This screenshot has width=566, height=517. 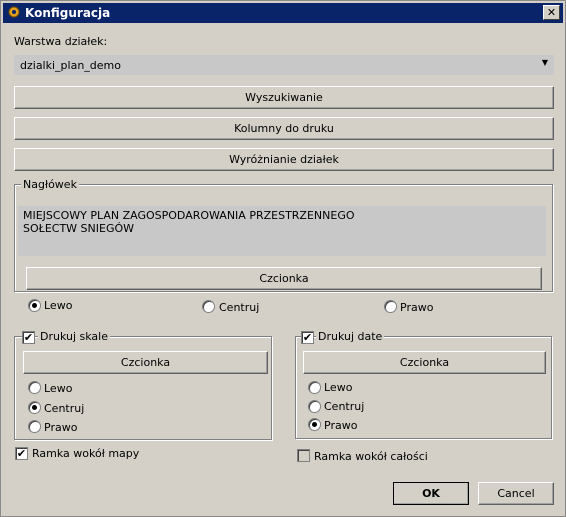 I want to click on title-bar: Konfiguracja ✕, so click(x=283, y=13).